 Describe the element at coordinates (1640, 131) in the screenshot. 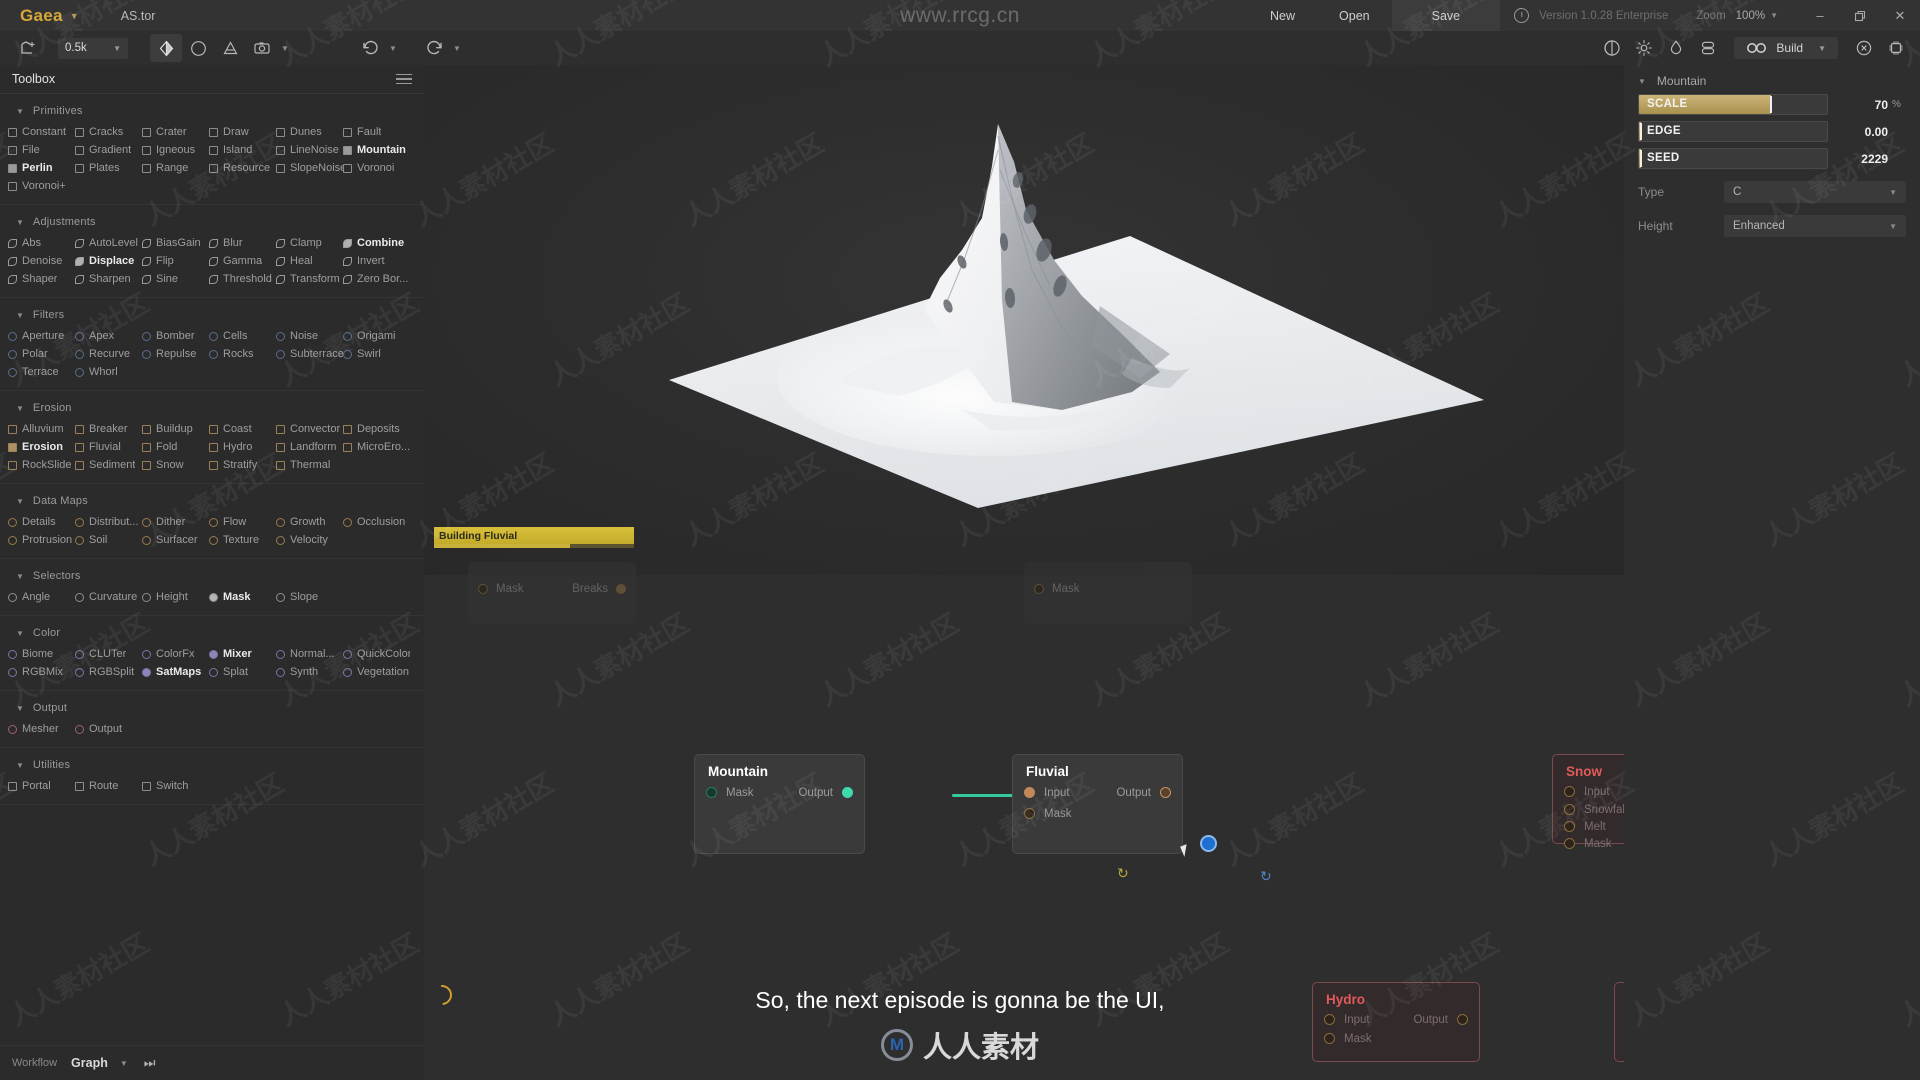

I see `slider-knob` at that location.